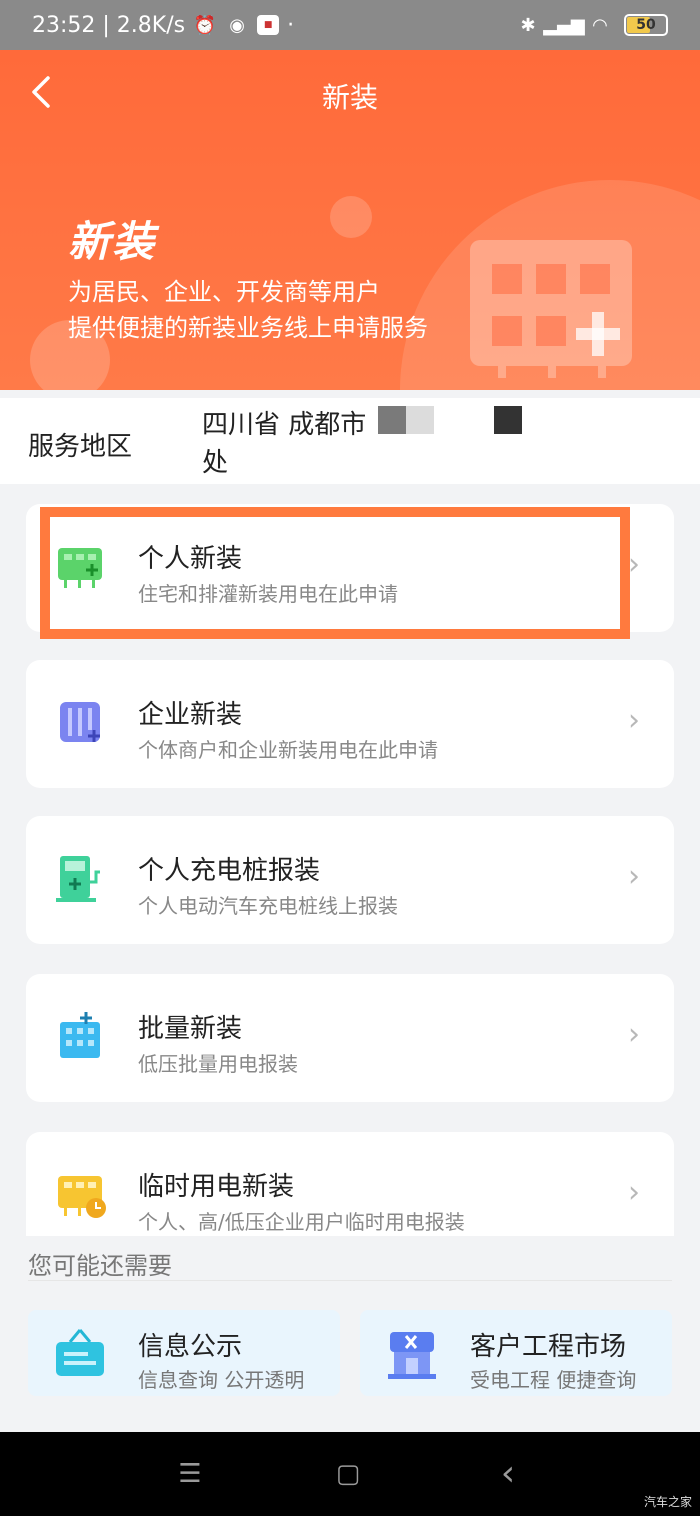  What do you see at coordinates (335, 573) in the screenshot?
I see `highlight-box` at bounding box center [335, 573].